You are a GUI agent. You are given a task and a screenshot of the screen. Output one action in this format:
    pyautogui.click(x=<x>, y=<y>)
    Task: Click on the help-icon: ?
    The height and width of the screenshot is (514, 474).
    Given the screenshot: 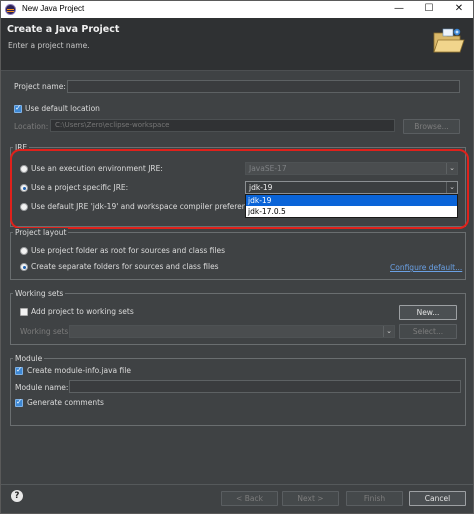 What is the action you would take?
    pyautogui.click(x=17, y=496)
    